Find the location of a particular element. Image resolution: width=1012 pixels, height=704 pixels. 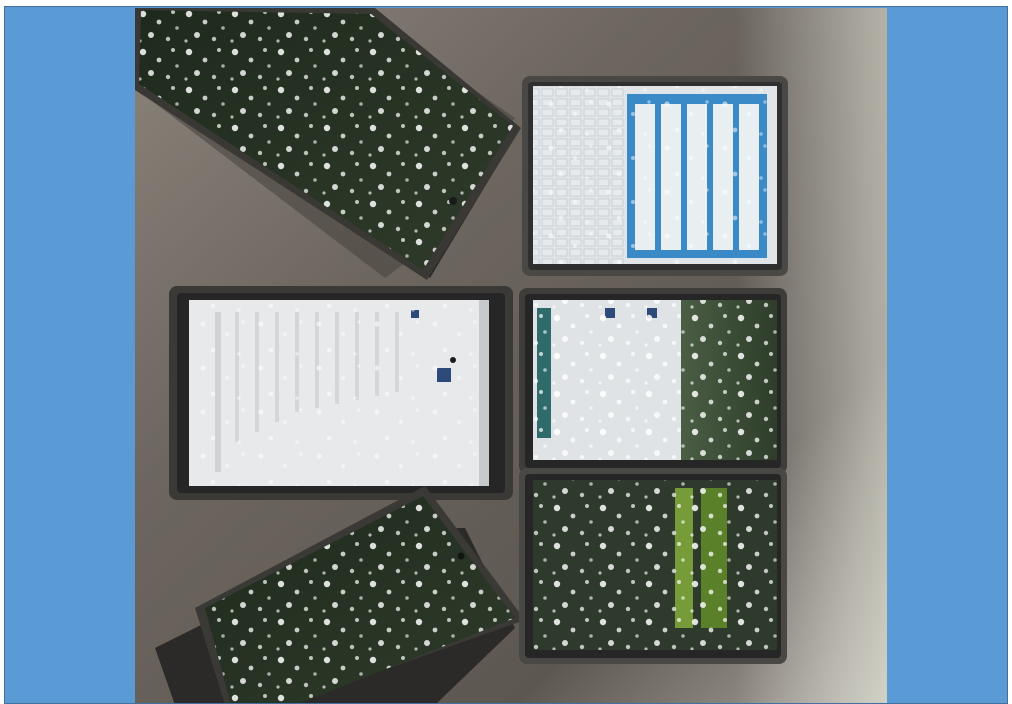

tablet-top-right is located at coordinates (655, 176).